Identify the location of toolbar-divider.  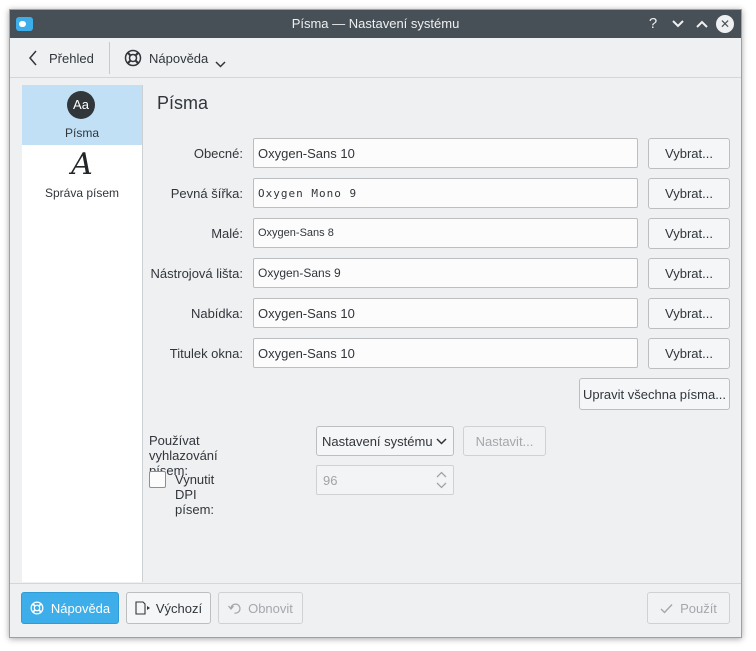
(375, 77).